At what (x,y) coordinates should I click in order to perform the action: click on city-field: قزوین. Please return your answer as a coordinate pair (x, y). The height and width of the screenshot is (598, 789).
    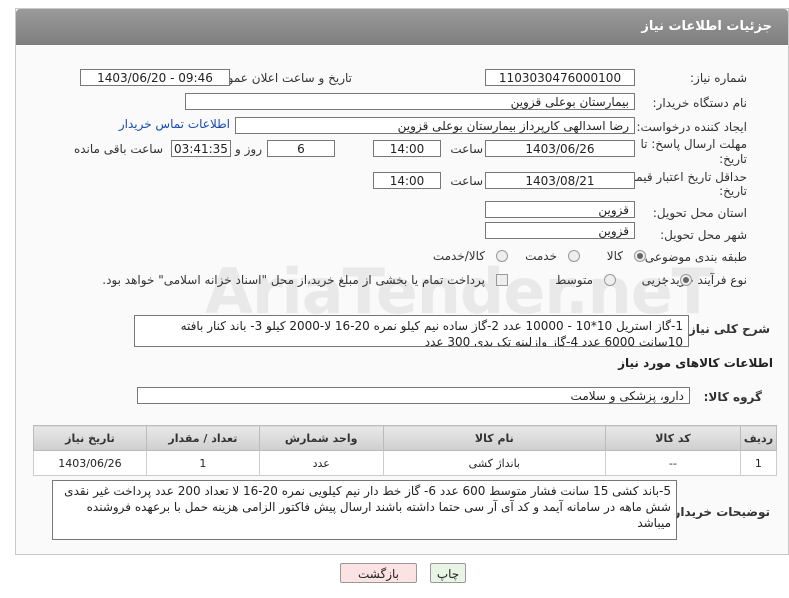
    Looking at the image, I should click on (560, 230).